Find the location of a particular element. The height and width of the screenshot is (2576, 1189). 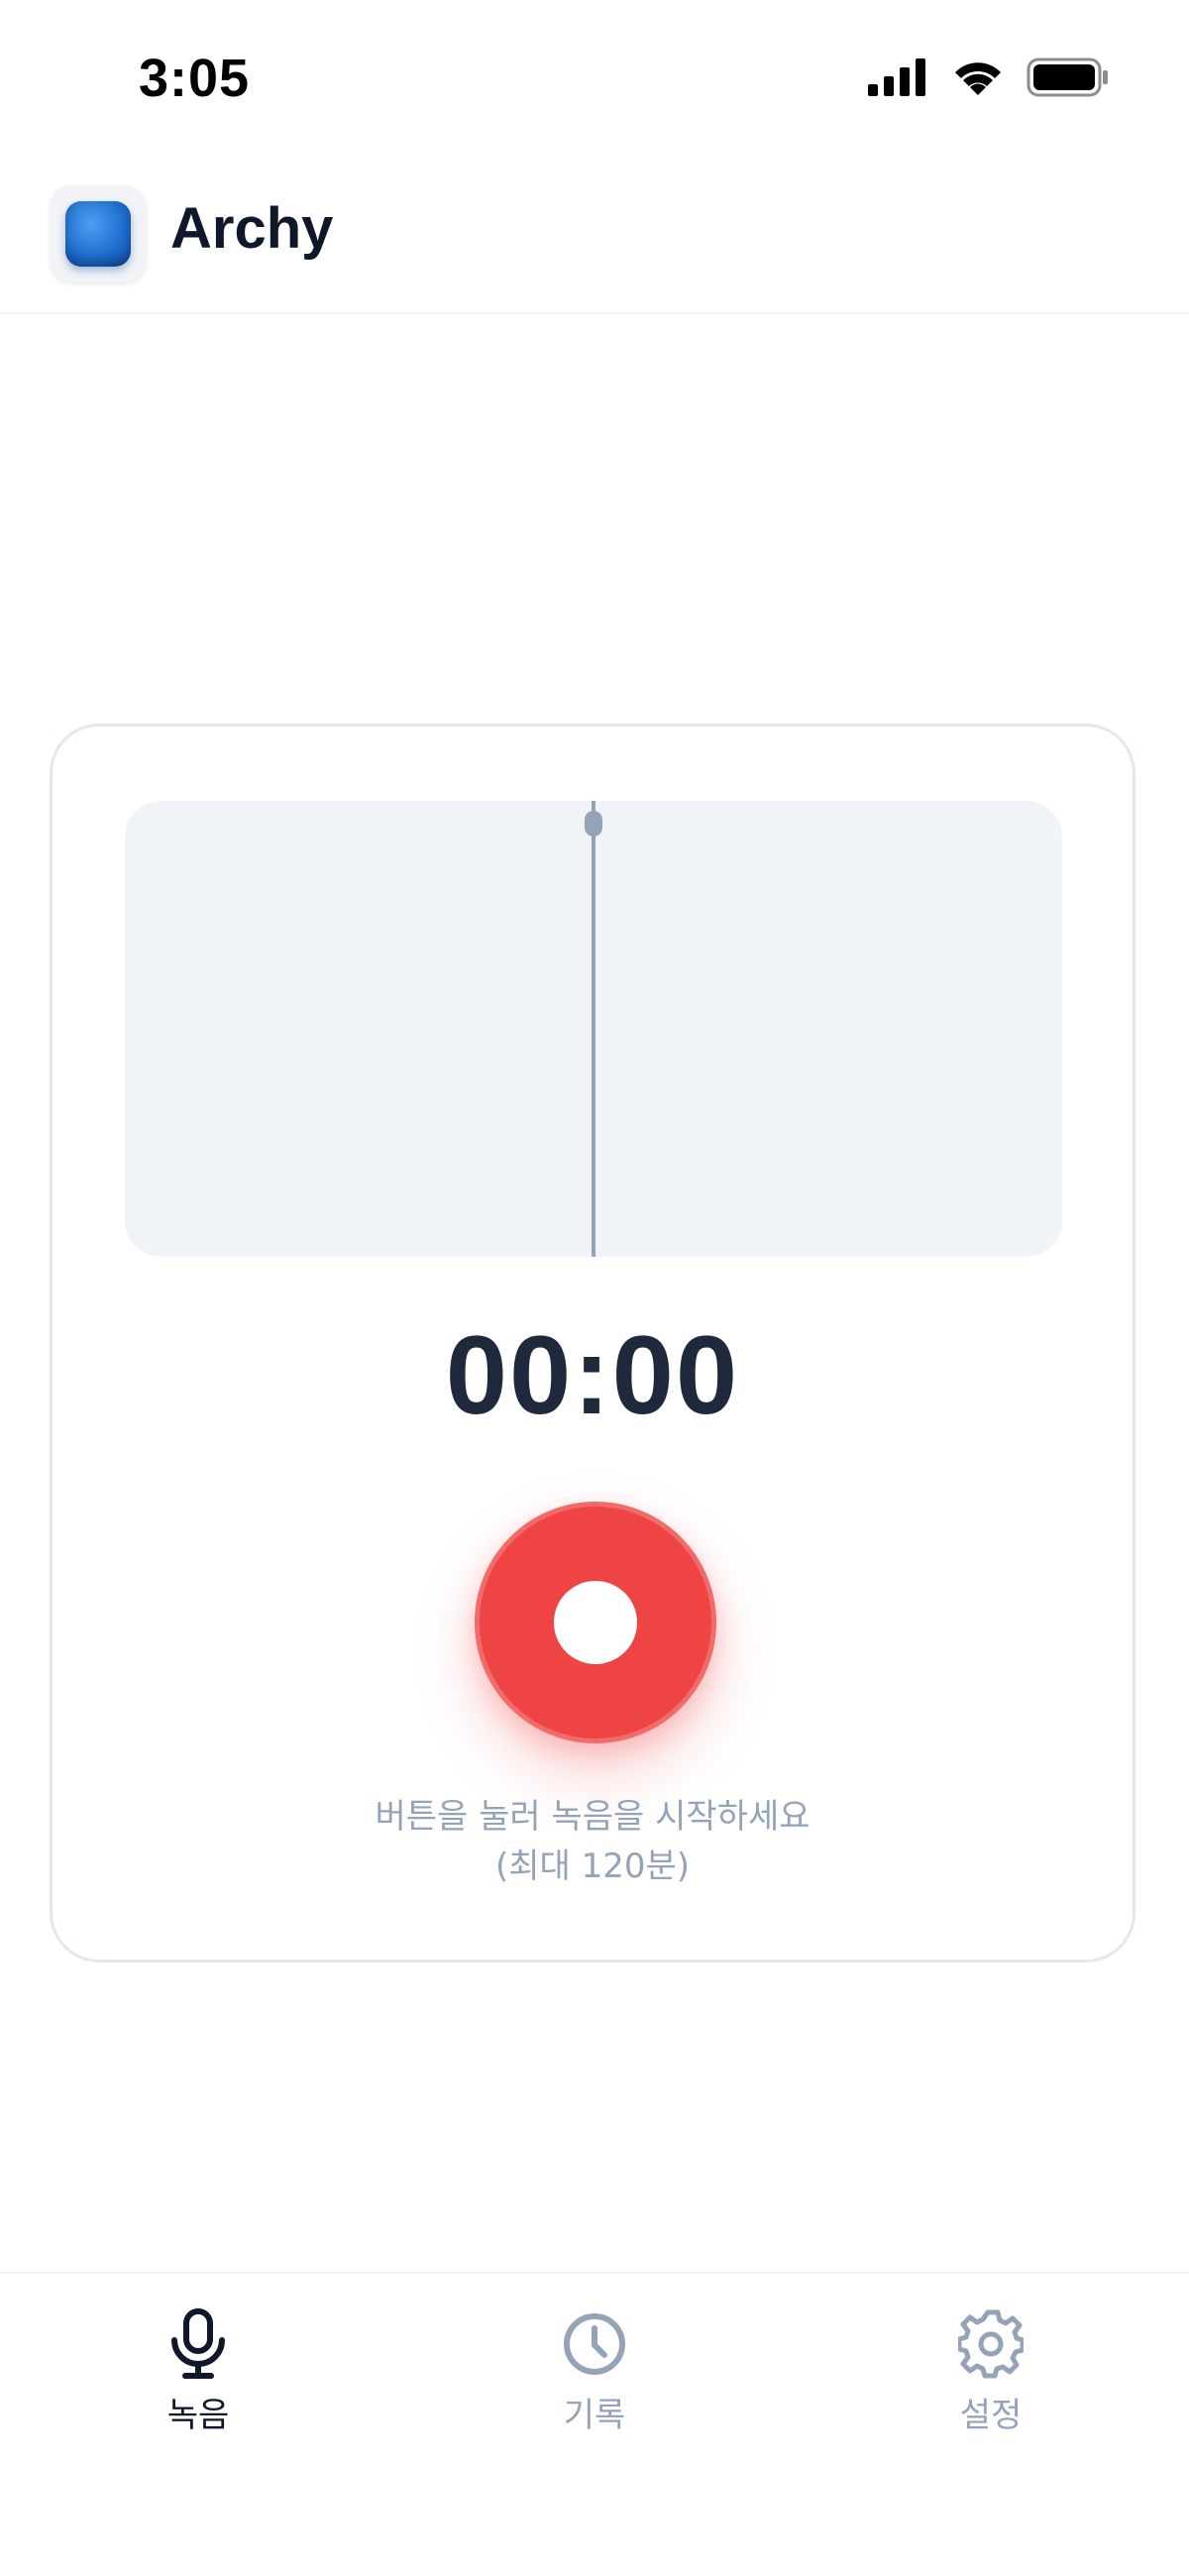

tab-settings: 설정 is located at coordinates (991, 2382).